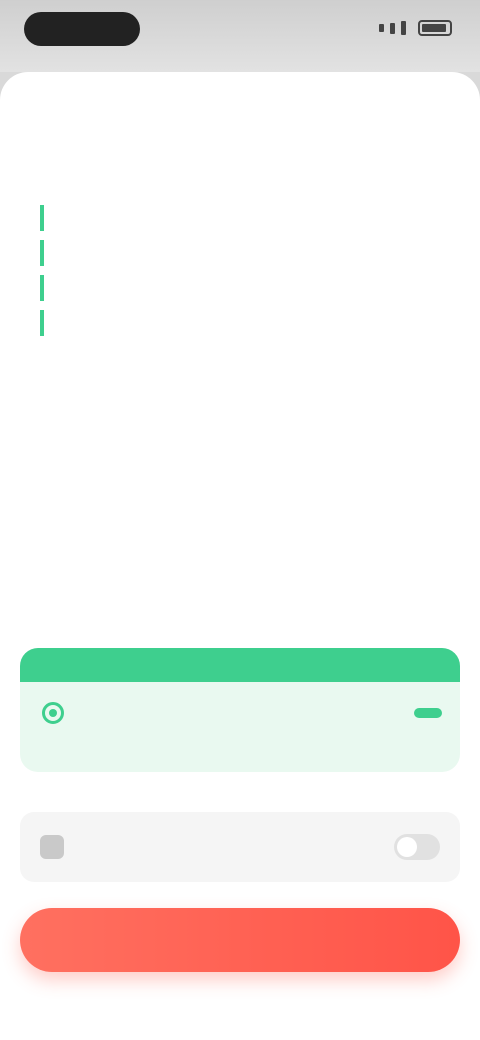  Describe the element at coordinates (240, 940) in the screenshot. I see `continue-button` at that location.